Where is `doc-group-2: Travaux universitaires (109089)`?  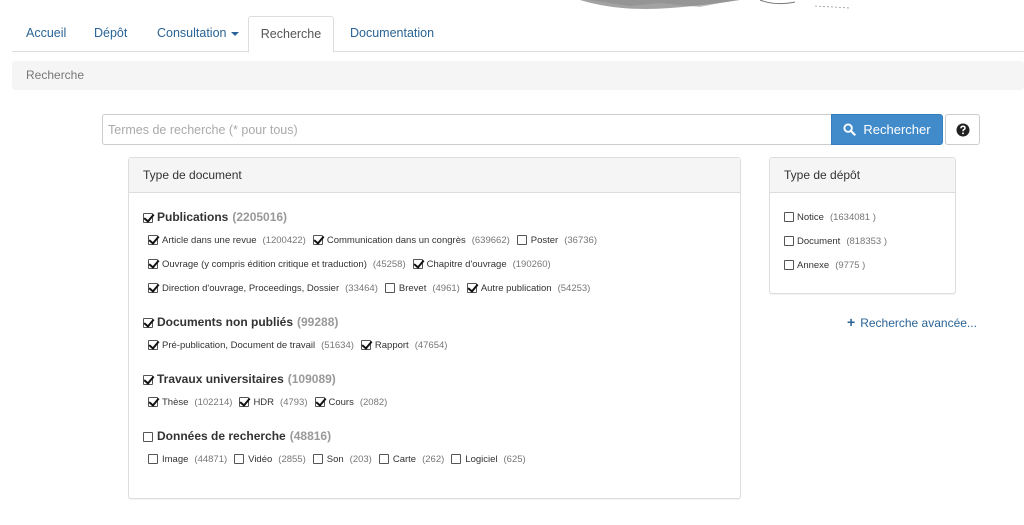 doc-group-2: Travaux universitaires (109089) is located at coordinates (239, 379).